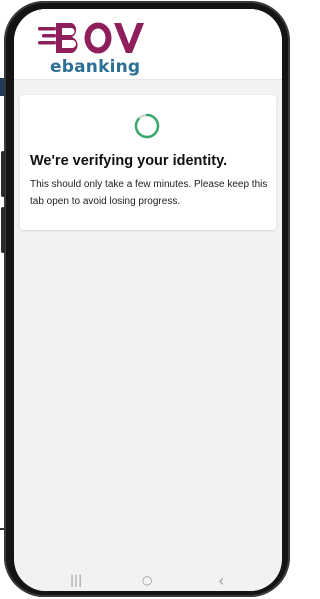  I want to click on verification-title: We're verifying your identity., so click(129, 161).